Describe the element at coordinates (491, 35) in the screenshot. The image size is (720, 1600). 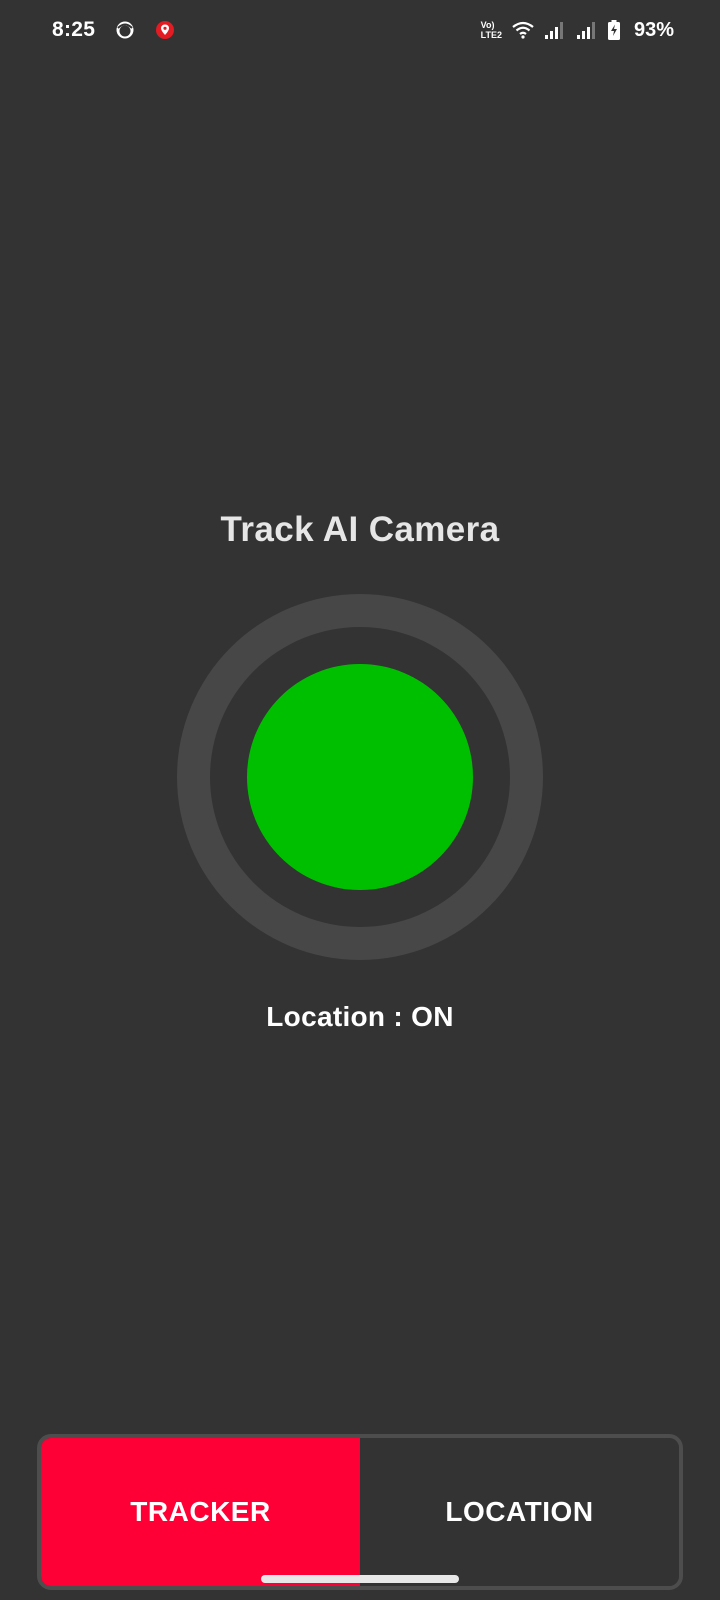
I see `lte-label: LTE2` at that location.